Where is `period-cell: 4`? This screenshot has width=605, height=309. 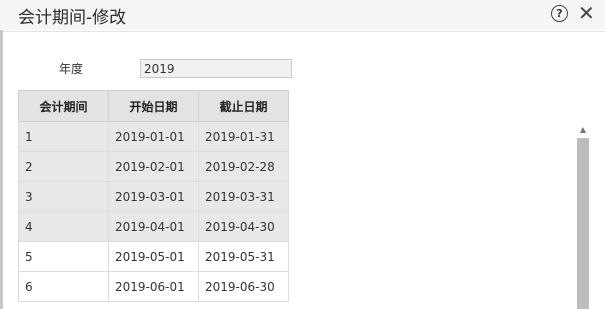
period-cell: 4 is located at coordinates (63, 226).